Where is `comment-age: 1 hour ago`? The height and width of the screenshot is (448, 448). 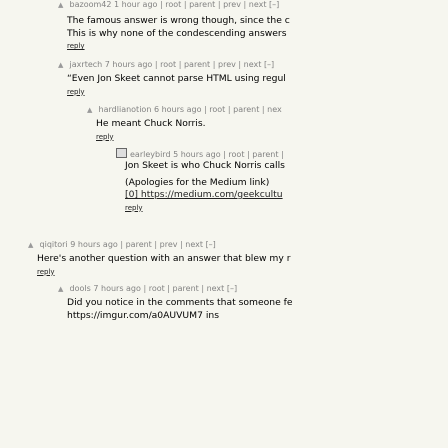 comment-age: 1 hour ago is located at coordinates (135, 4).